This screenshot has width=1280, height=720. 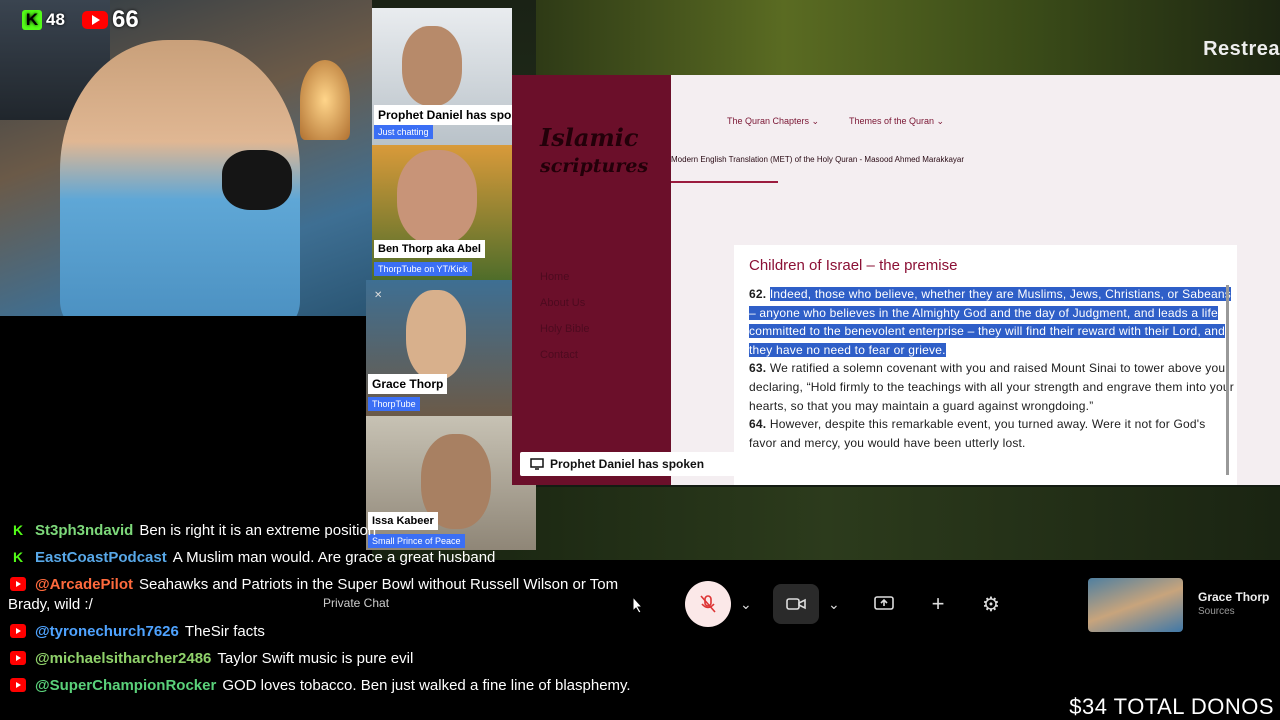 I want to click on self-name: Grace Thorp, so click(x=1234, y=597).